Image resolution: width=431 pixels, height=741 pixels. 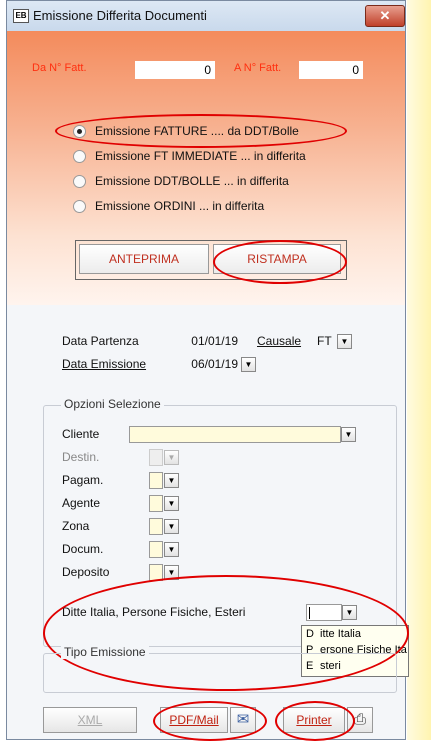 What do you see at coordinates (59, 68) in the screenshot?
I see `from-invoice-label: Da N° Fatt.` at bounding box center [59, 68].